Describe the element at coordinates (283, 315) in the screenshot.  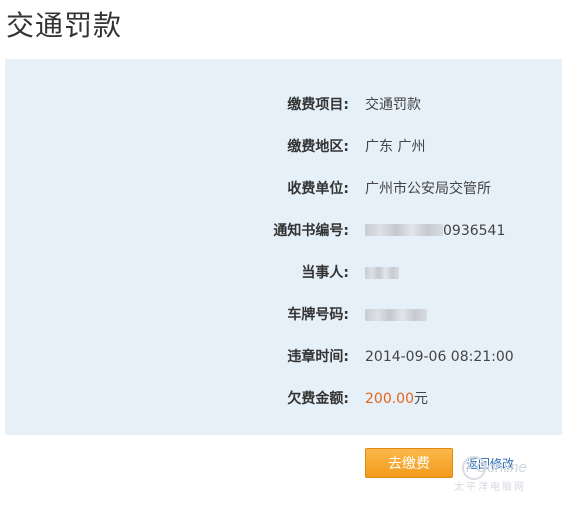
I see `detail-row-plate-number: 车牌号码:` at that location.